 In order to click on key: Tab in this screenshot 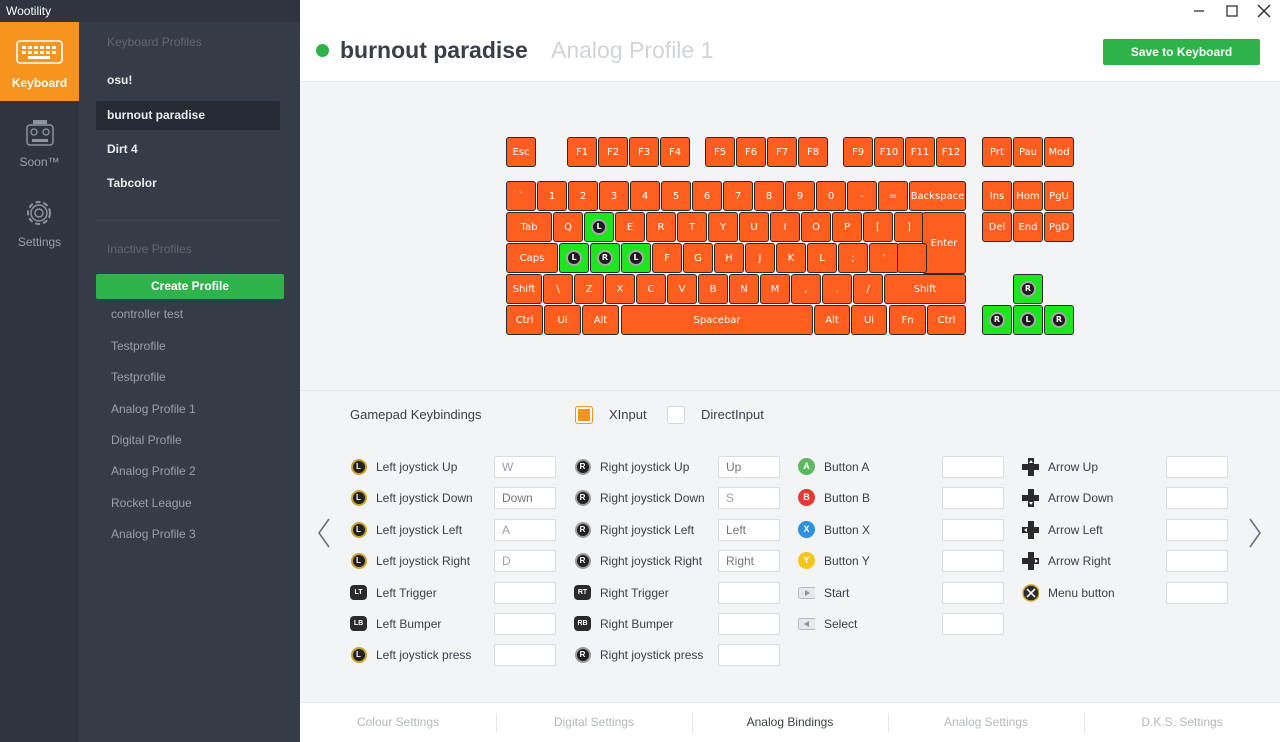, I will do `click(529, 227)`.